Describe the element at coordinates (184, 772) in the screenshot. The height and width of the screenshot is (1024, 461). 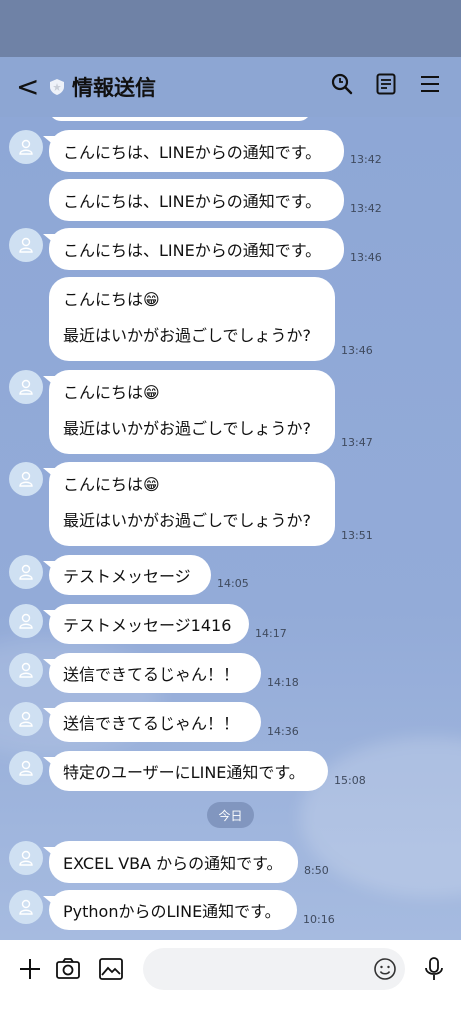
I see `message-text: 特定のユーザーにLINE通知です。` at that location.